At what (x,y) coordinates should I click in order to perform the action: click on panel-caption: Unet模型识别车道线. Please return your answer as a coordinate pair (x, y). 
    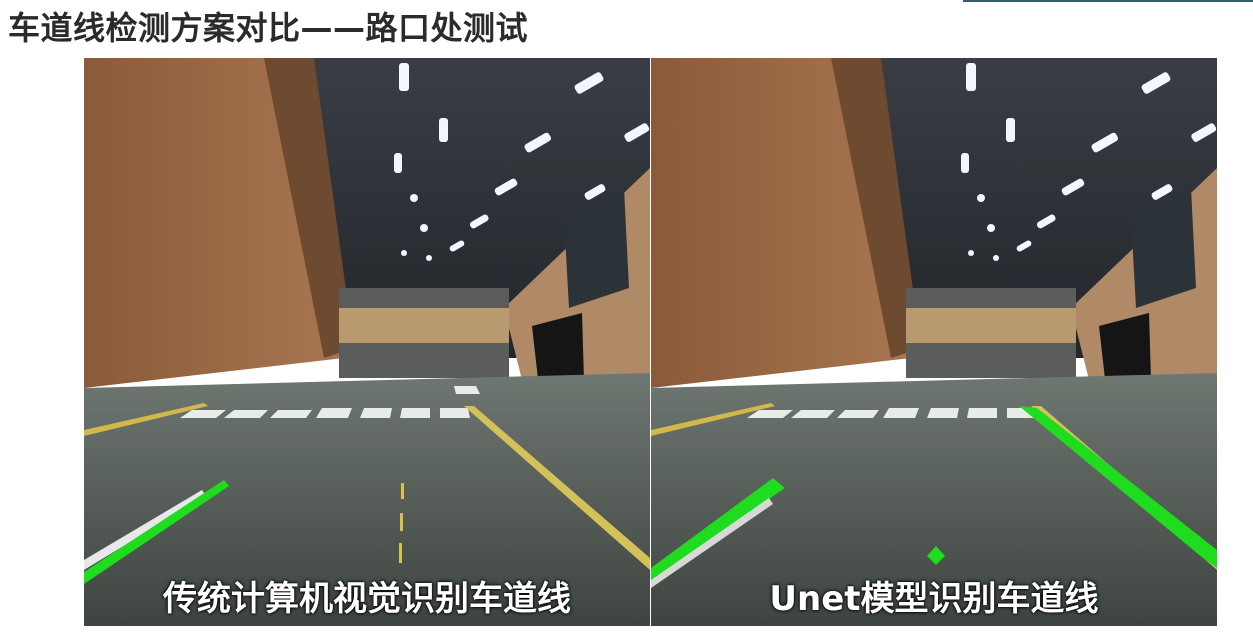
    Looking at the image, I should click on (934, 599).